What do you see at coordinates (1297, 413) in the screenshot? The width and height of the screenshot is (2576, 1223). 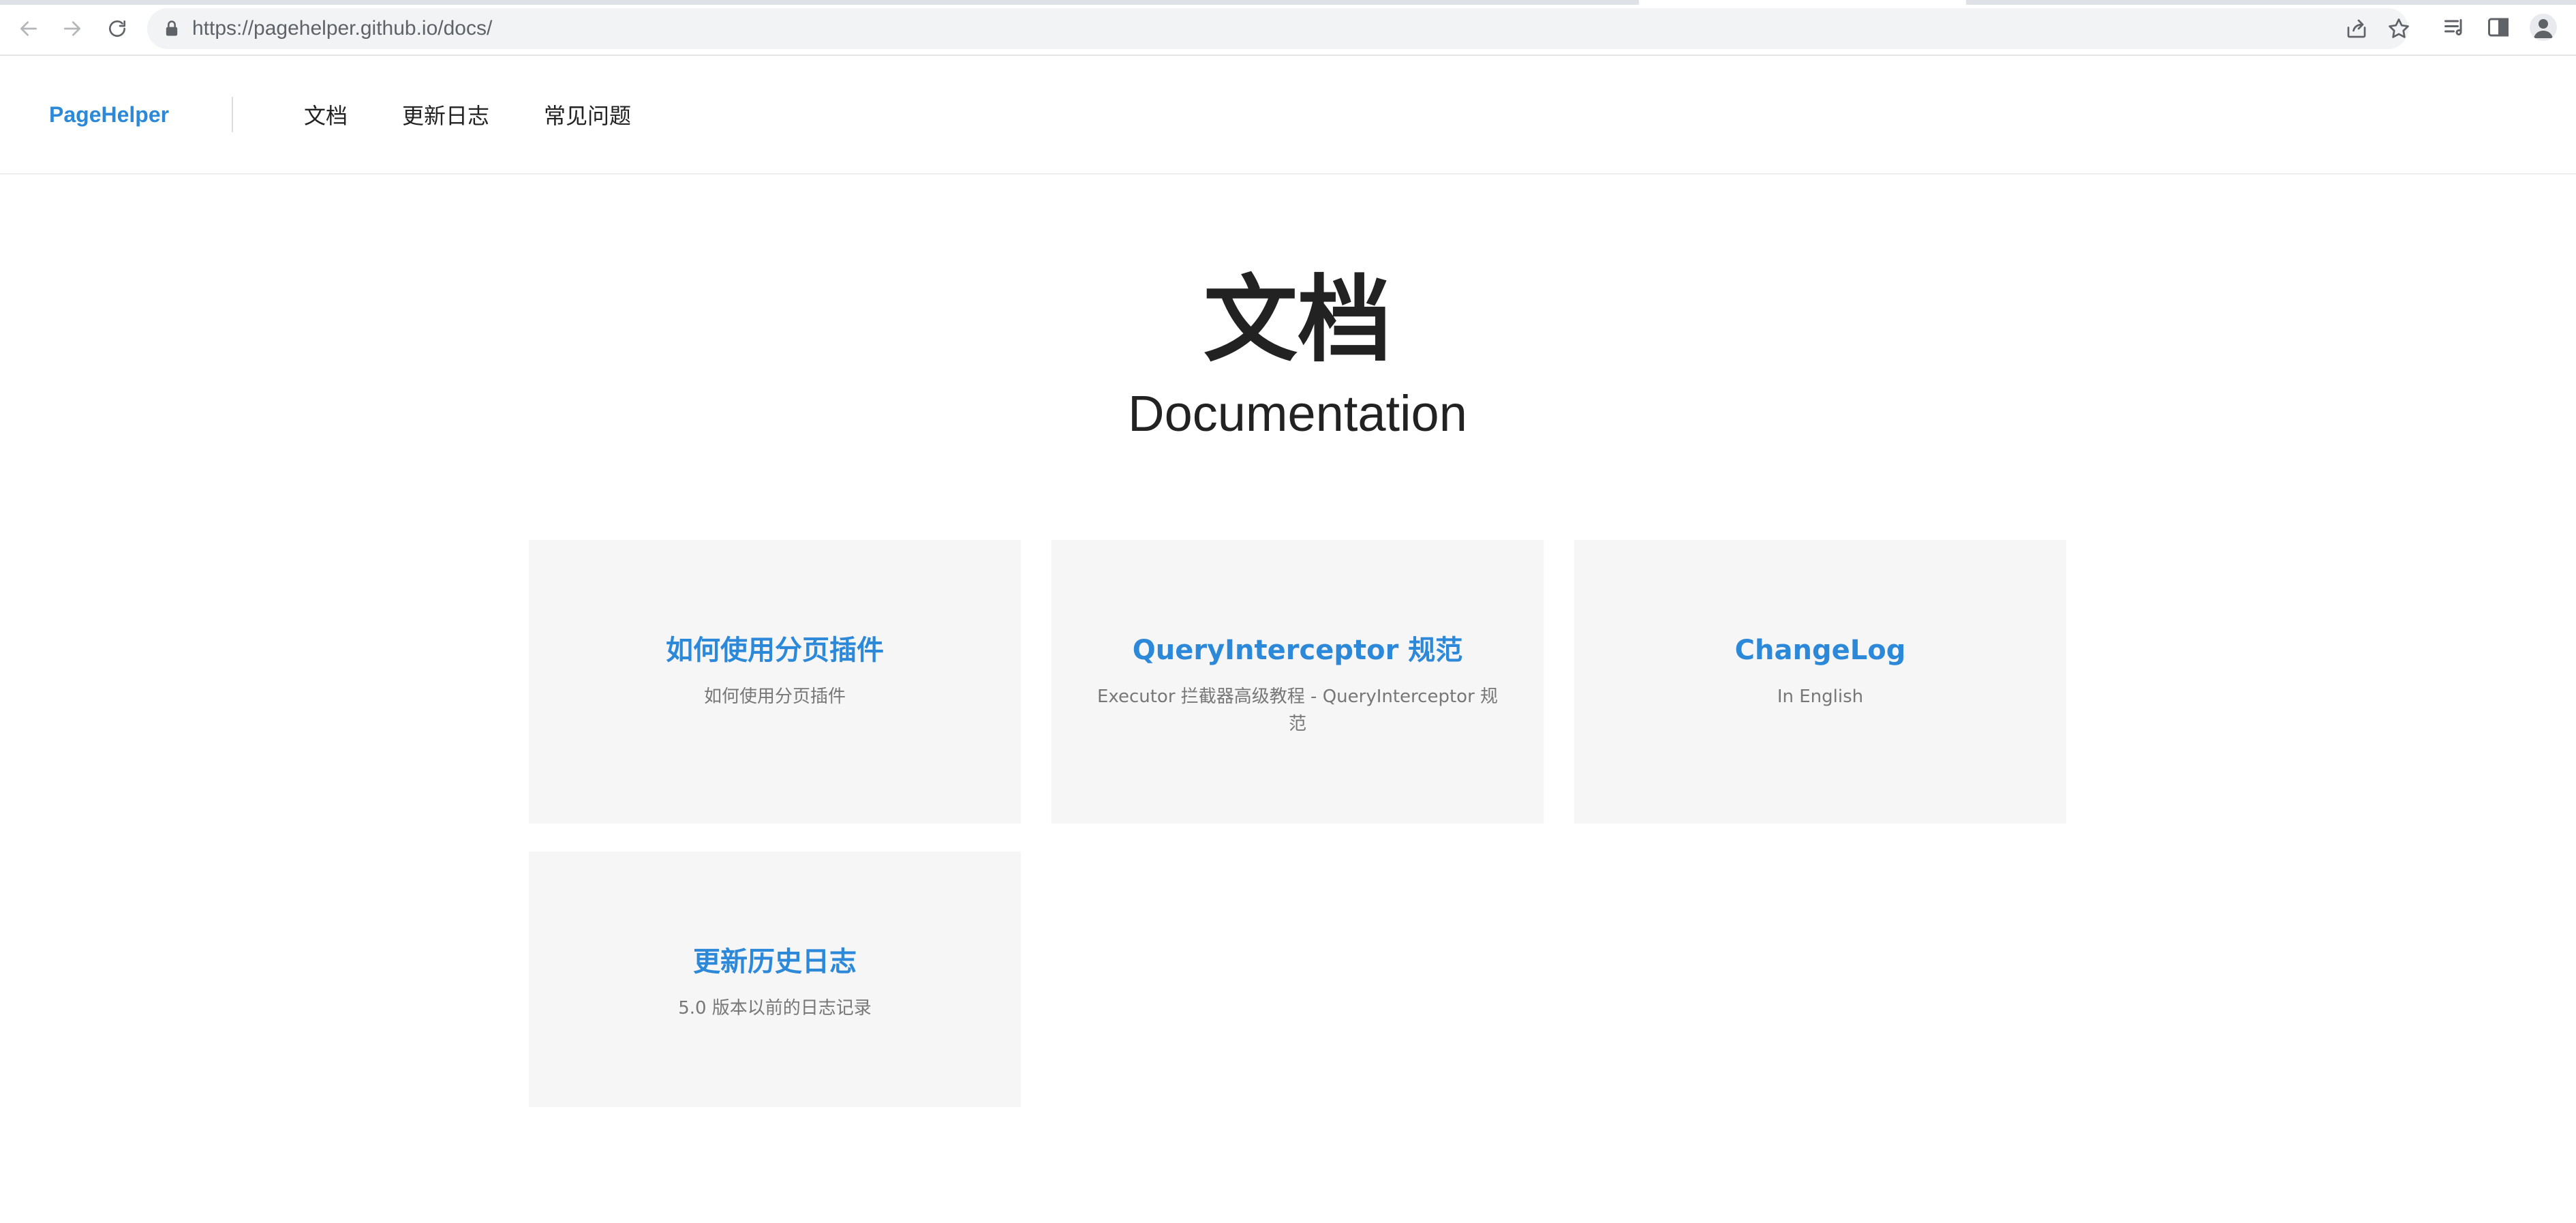 I see `page-subtitle: Documentation` at bounding box center [1297, 413].